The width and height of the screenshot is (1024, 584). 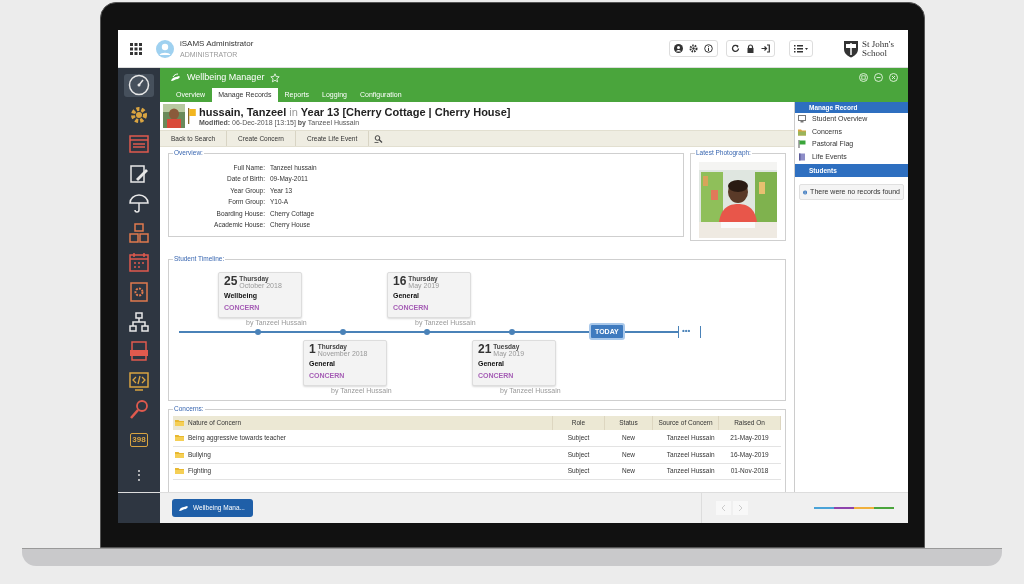 I want to click on student-group: Year 13 [Cherry Cottage | Cherry House], so click(x=405, y=111).